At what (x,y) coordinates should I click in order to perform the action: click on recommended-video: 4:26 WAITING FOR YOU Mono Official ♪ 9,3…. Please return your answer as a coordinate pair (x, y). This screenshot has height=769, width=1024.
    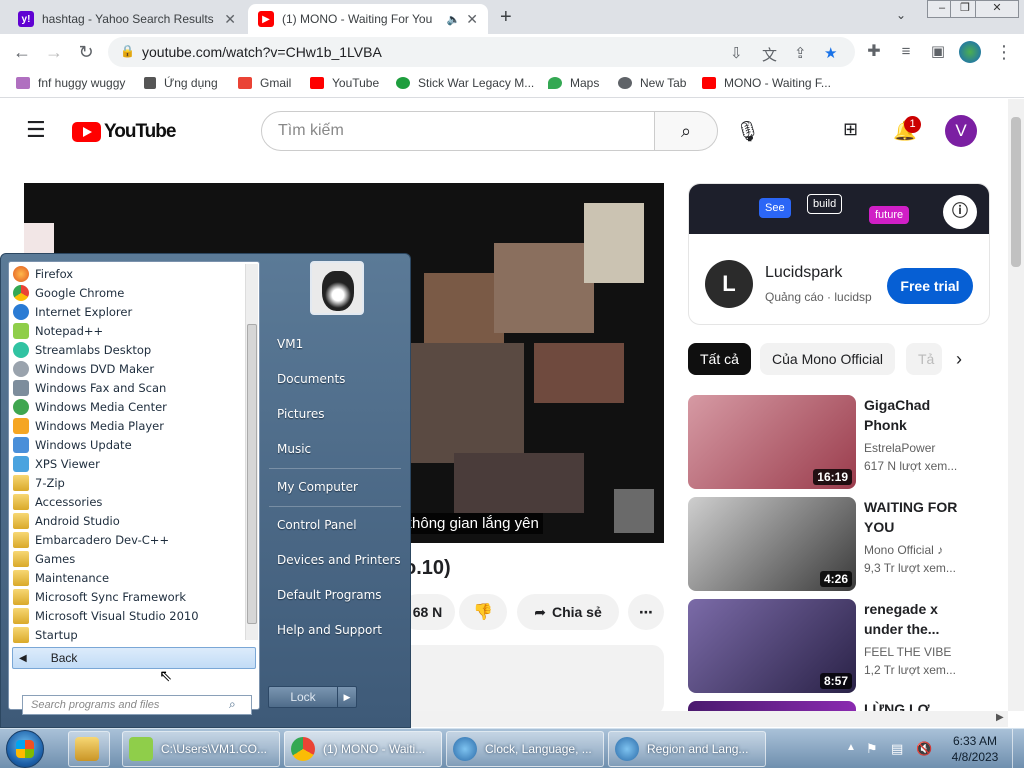
    Looking at the image, I should click on (838, 544).